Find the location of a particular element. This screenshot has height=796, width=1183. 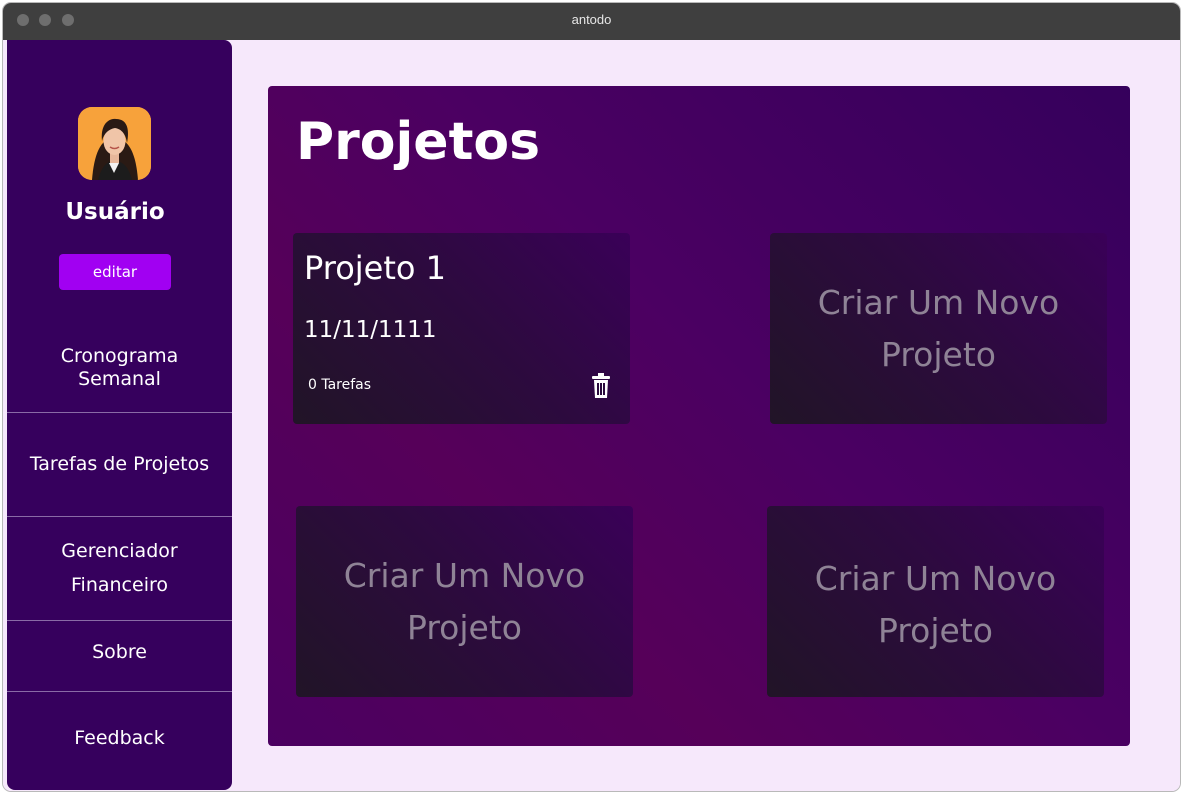

sidebar-item-label: Tarefas de Projetos is located at coordinates (119, 463).